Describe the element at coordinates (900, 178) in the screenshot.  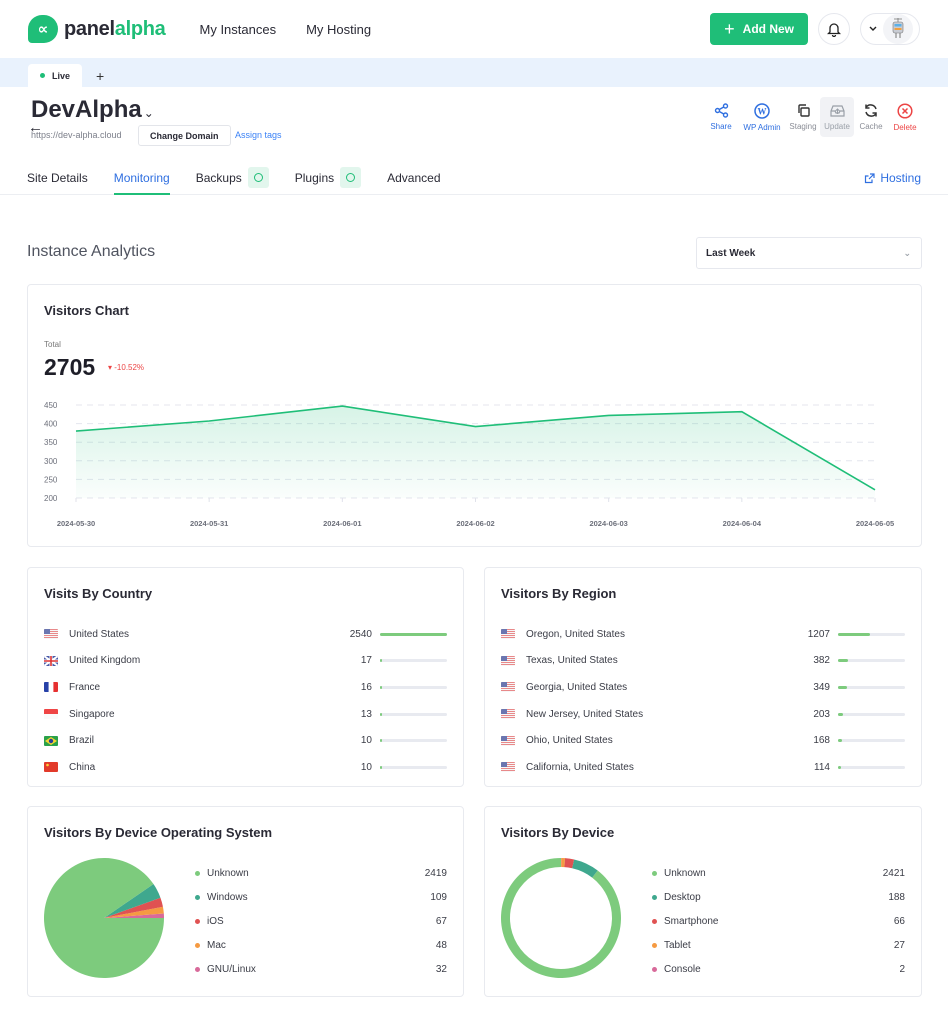
I see `hosting-link-label: Hosting` at that location.